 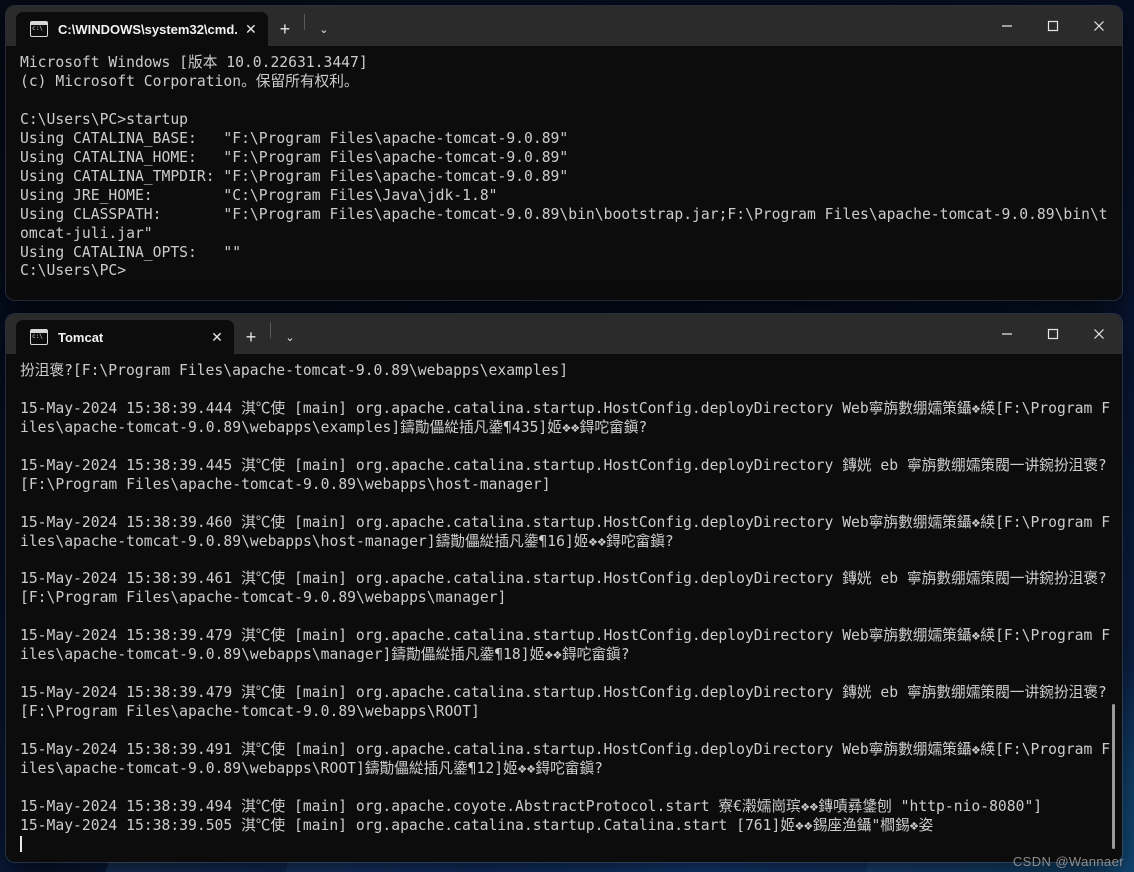 I want to click on scrollbar, so click(x=1114, y=610).